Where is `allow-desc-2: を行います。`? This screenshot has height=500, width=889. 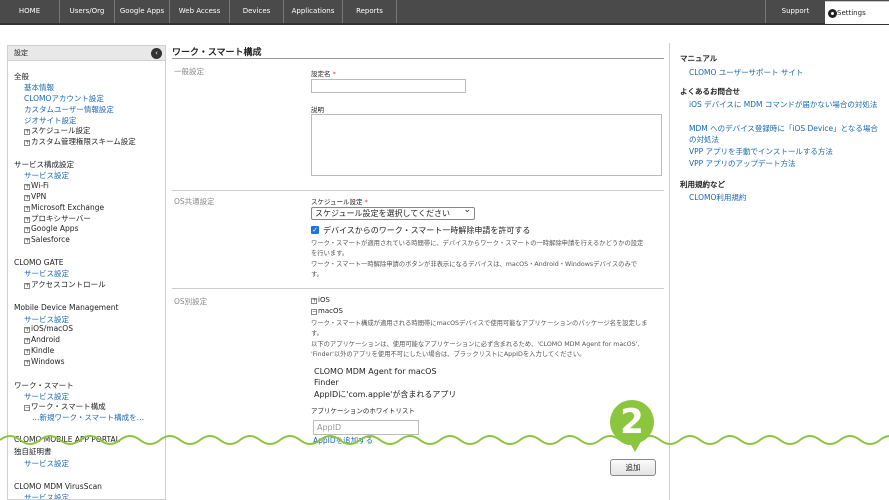 allow-desc-2: を行います。 is located at coordinates (330, 253).